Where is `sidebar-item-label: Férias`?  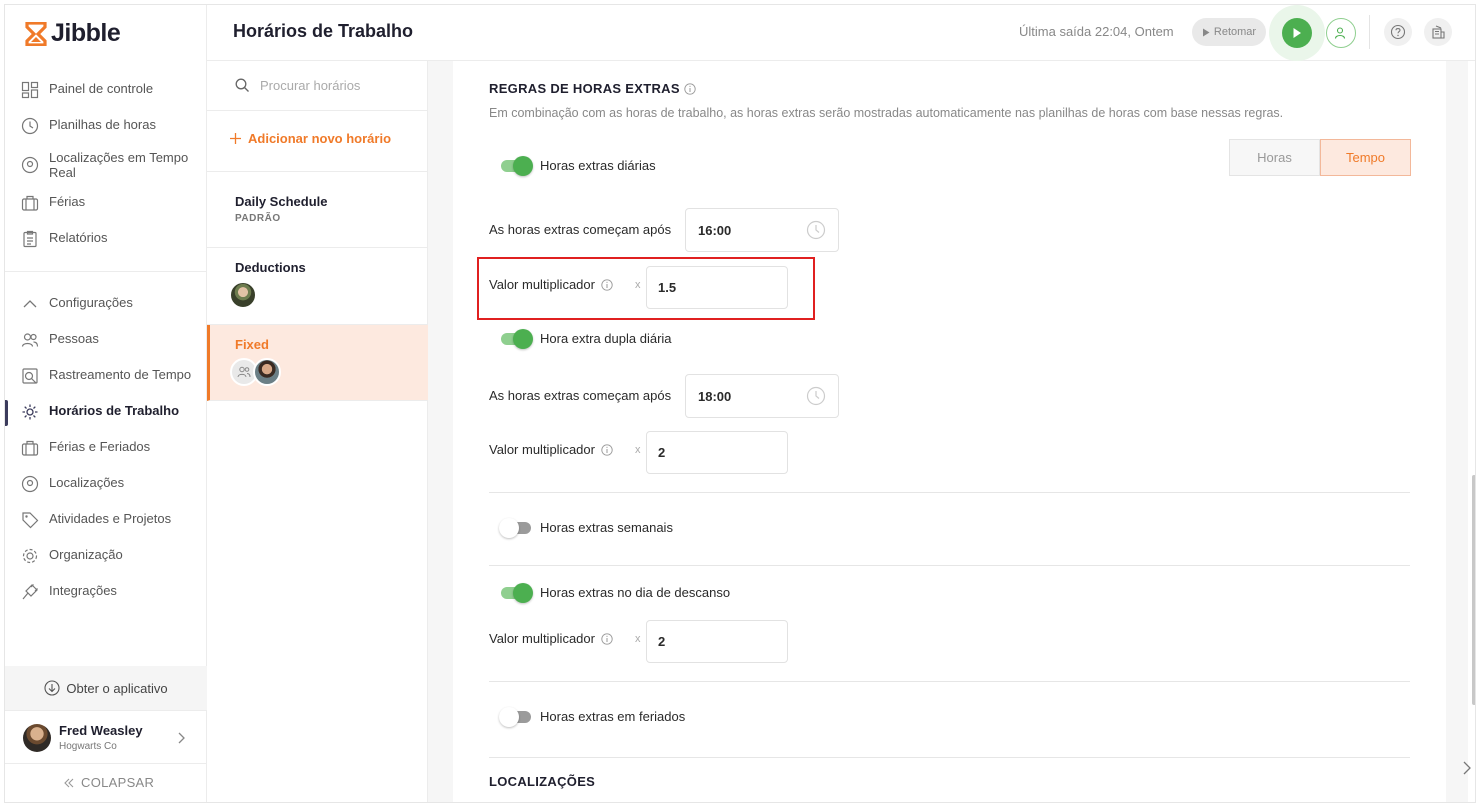 sidebar-item-label: Férias is located at coordinates (67, 201).